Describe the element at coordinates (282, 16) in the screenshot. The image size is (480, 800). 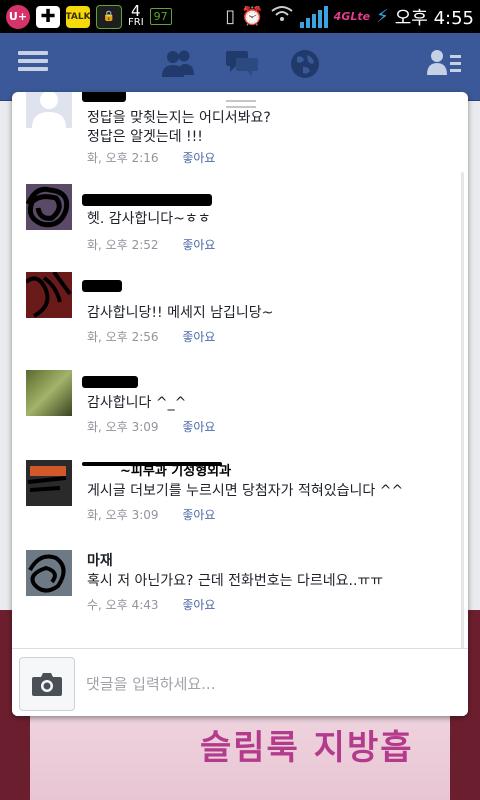
I see `wifi-icon` at that location.